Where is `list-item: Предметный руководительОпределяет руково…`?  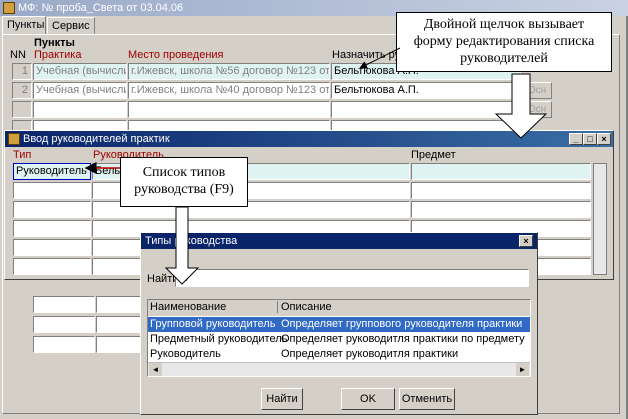 list-item: Предметный руководительОпределяет руково… is located at coordinates (339, 339).